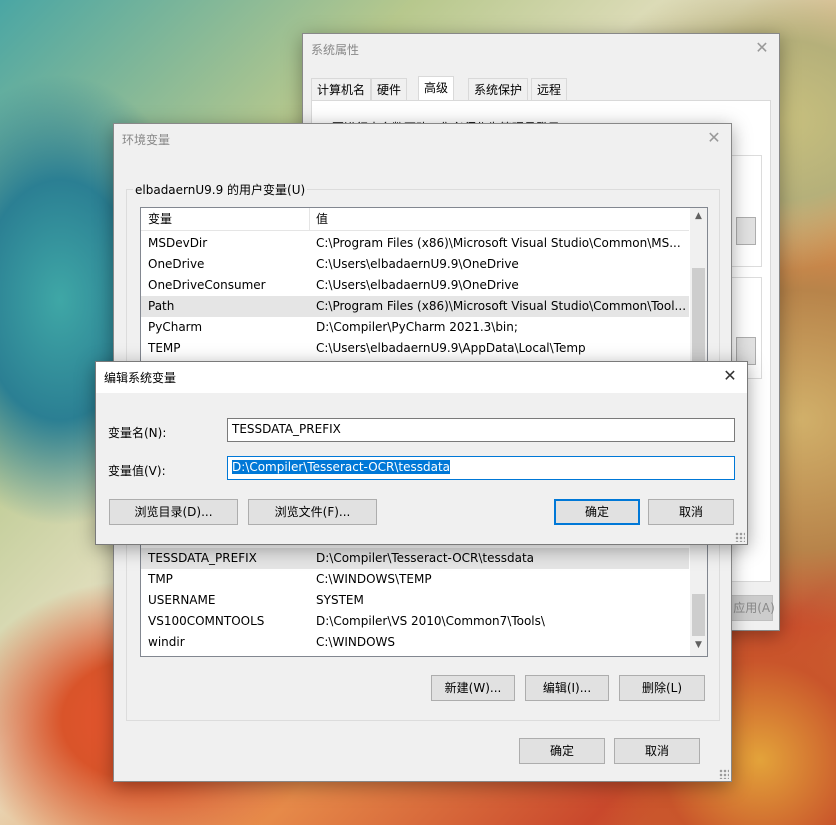 This screenshot has width=836, height=825. Describe the element at coordinates (176, 264) in the screenshot. I see `var-name: OneDrive` at that location.